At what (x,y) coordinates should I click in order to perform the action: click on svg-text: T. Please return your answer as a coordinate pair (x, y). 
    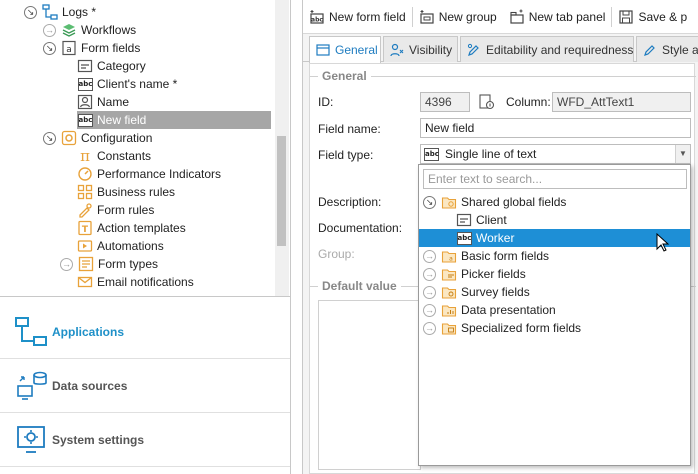
    Looking at the image, I should click on (85, 230).